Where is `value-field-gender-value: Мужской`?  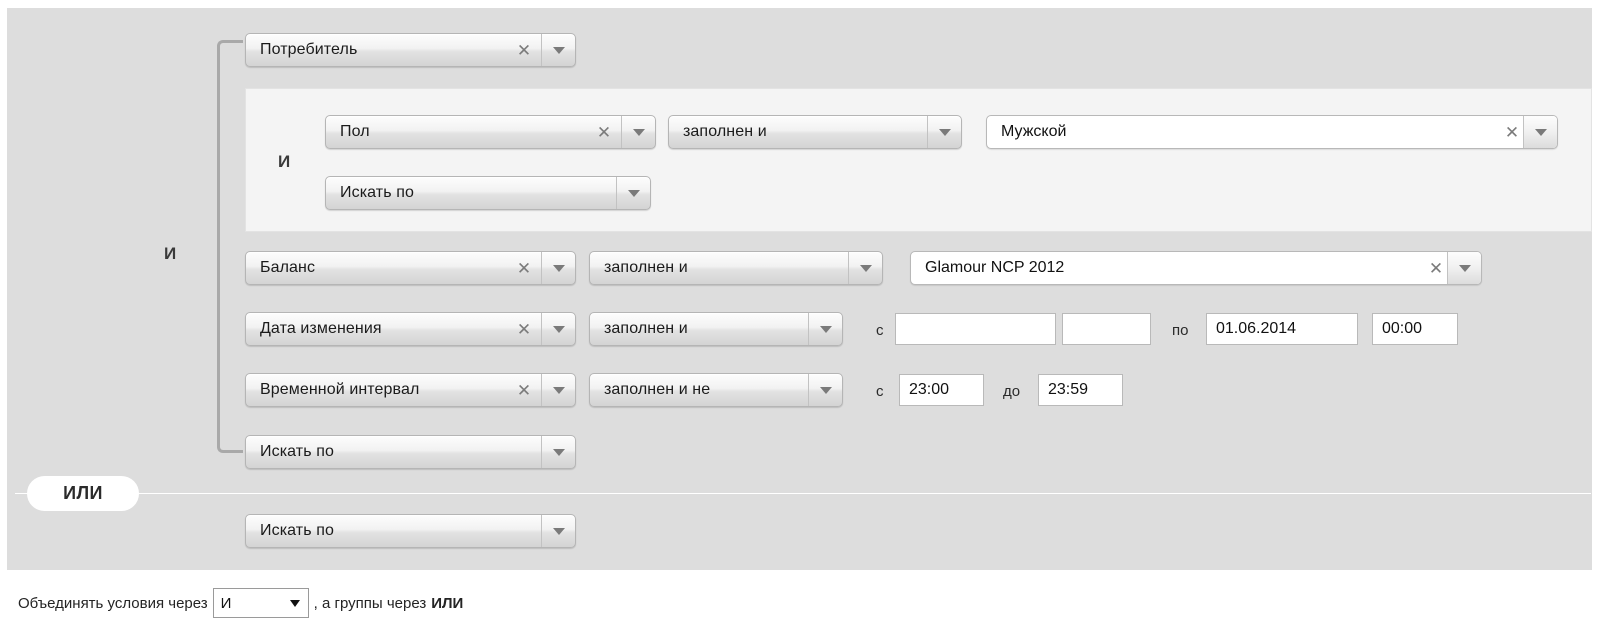
value-field-gender-value: Мужской is located at coordinates (1034, 131).